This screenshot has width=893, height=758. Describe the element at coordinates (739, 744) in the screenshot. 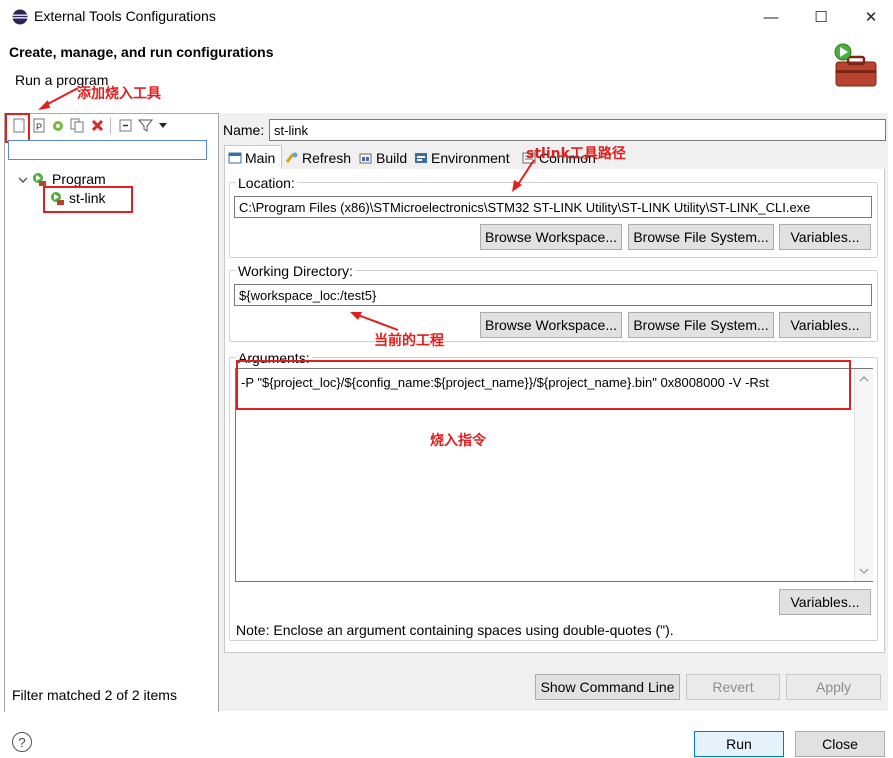

I see `run-button: Run` at that location.